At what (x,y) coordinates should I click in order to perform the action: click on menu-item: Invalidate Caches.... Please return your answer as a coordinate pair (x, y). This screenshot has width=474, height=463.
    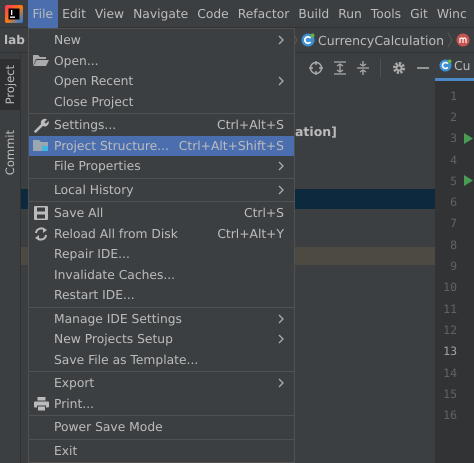
    Looking at the image, I should click on (161, 274).